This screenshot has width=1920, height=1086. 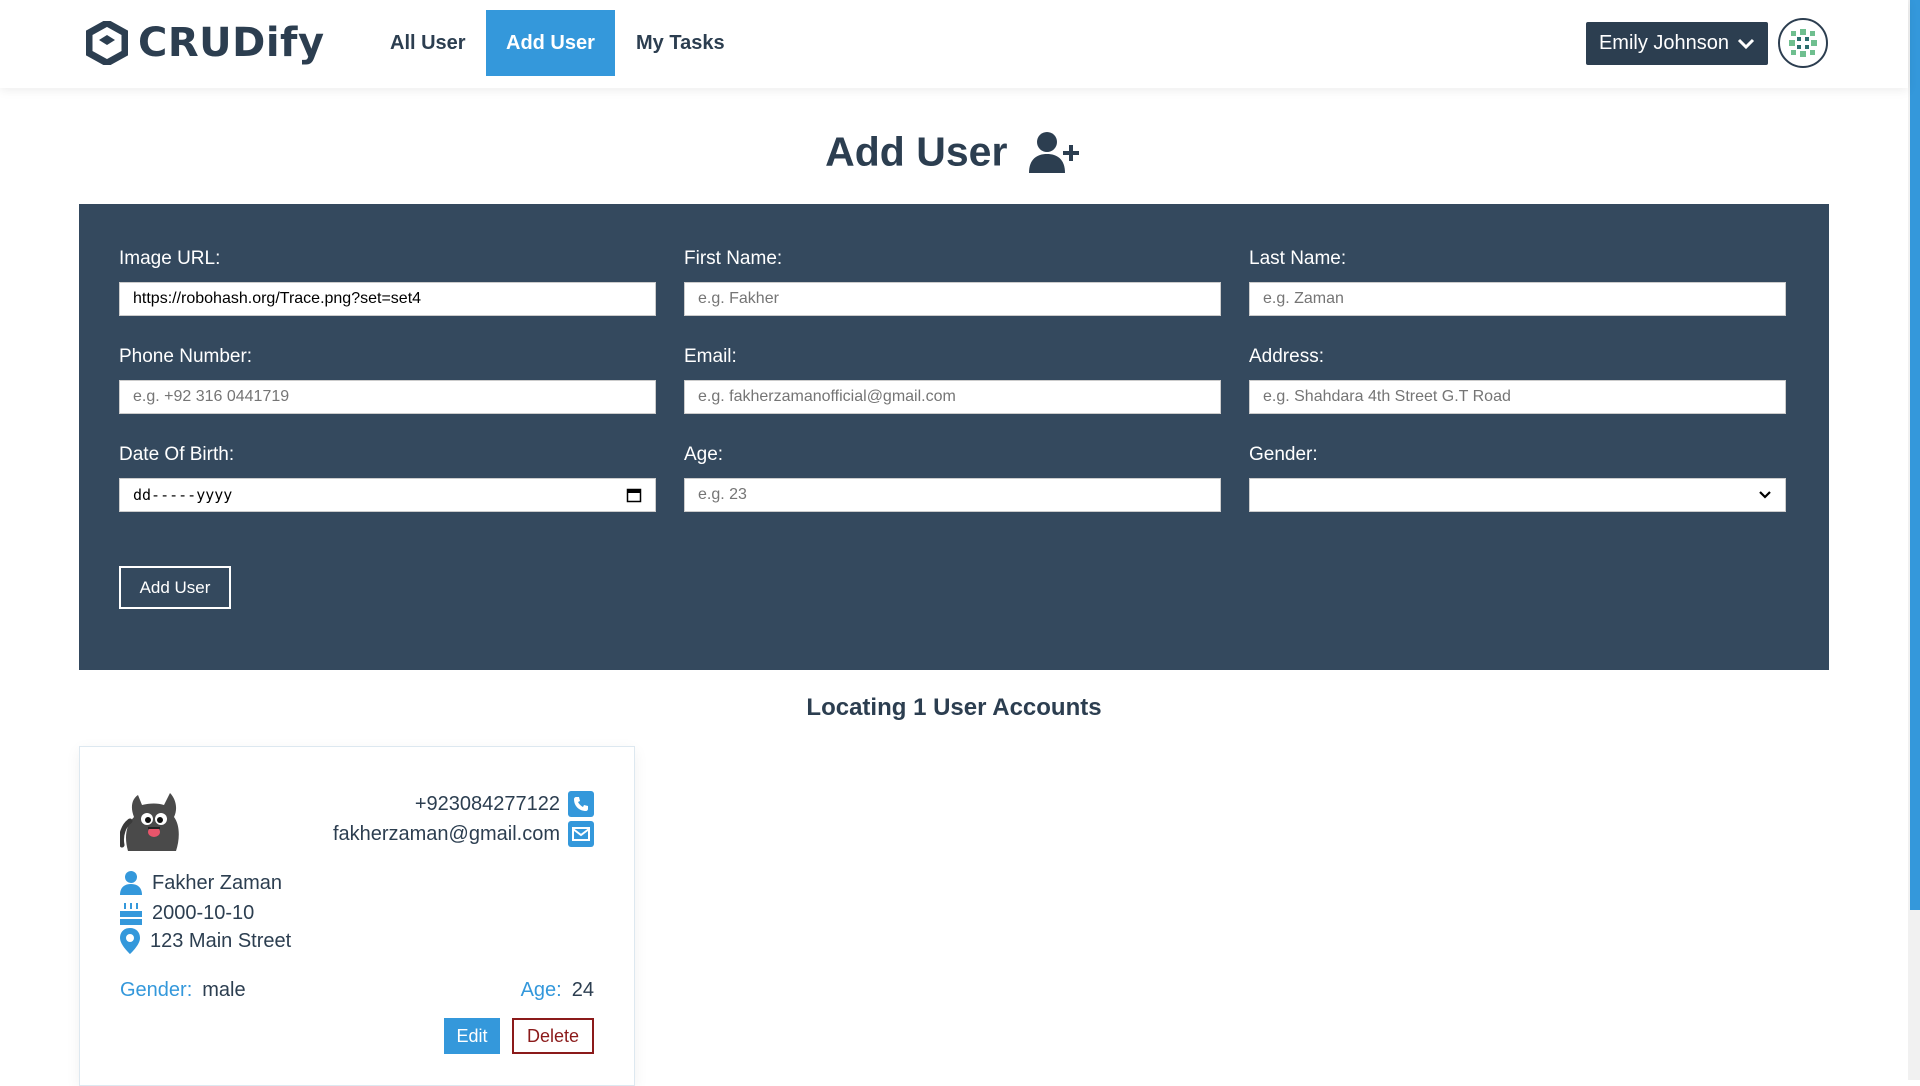 What do you see at coordinates (710, 356) in the screenshot?
I see `email-label: Email:` at bounding box center [710, 356].